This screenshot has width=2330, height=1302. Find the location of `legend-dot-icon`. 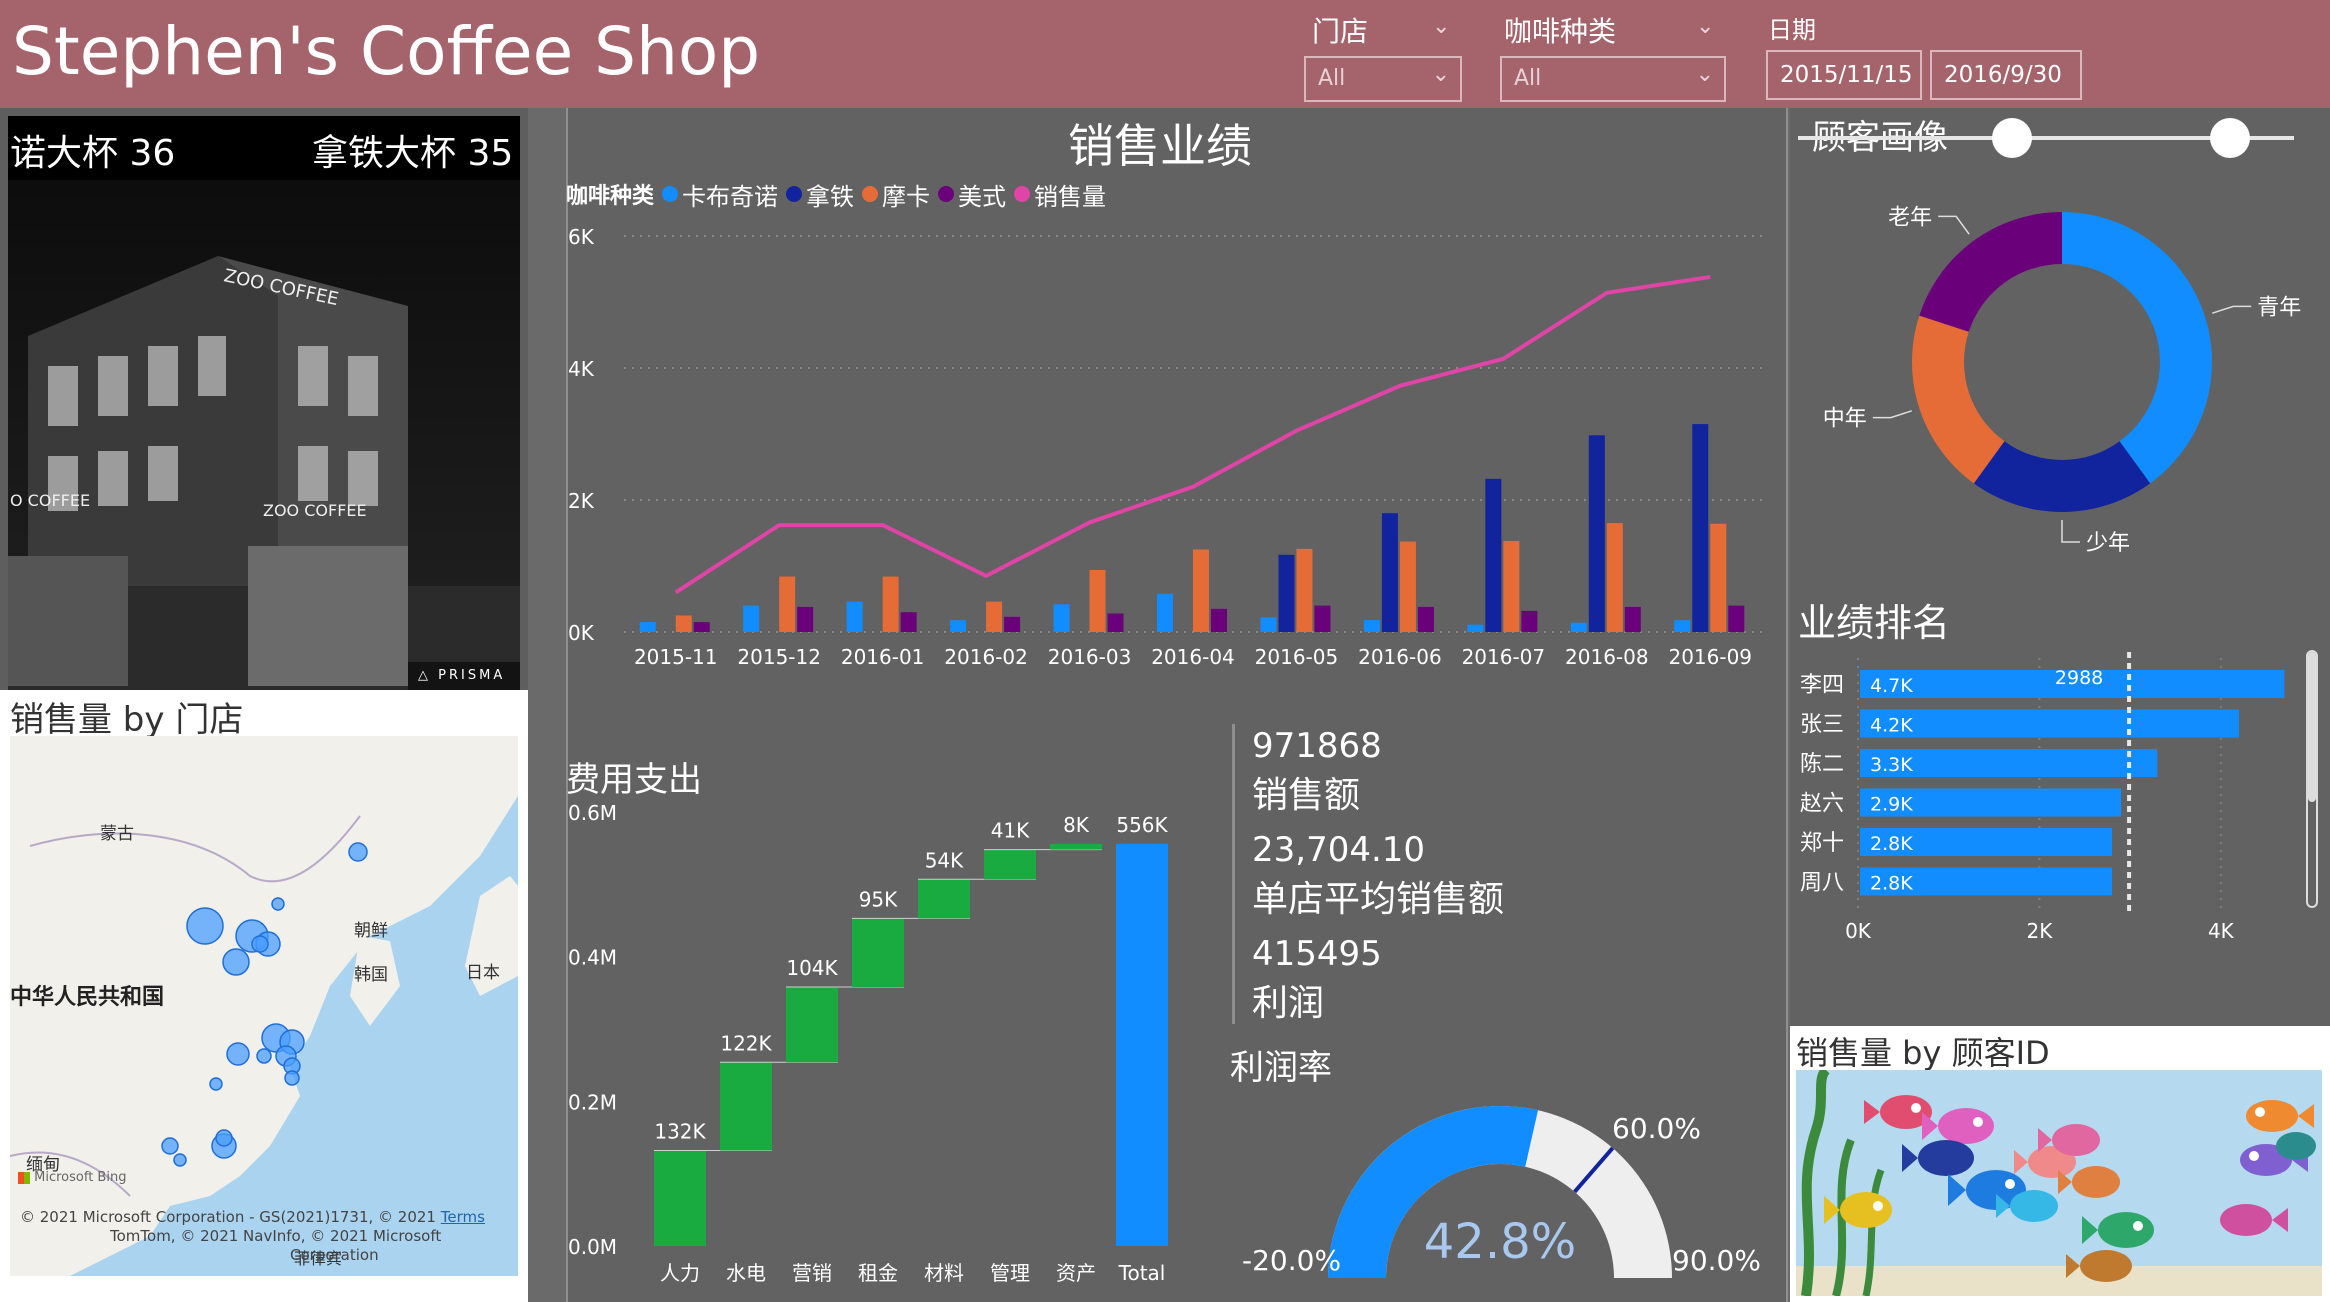

legend-dot-icon is located at coordinates (1022, 194).